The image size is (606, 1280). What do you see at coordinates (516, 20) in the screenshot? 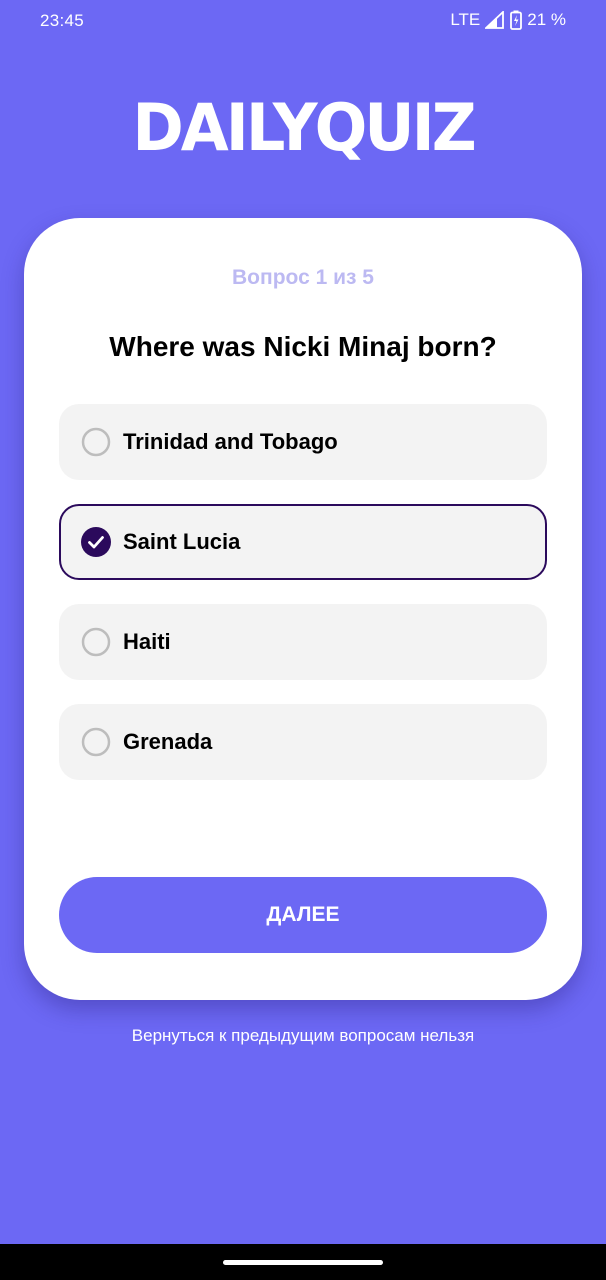
I see `battery-charging-icon` at bounding box center [516, 20].